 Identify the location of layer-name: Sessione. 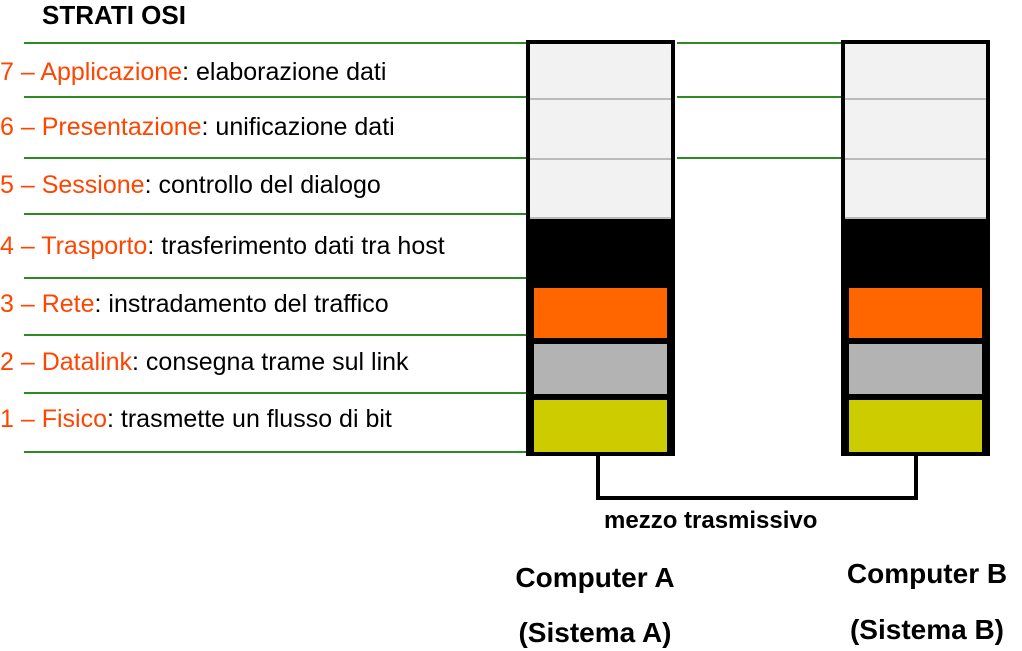
(93, 185).